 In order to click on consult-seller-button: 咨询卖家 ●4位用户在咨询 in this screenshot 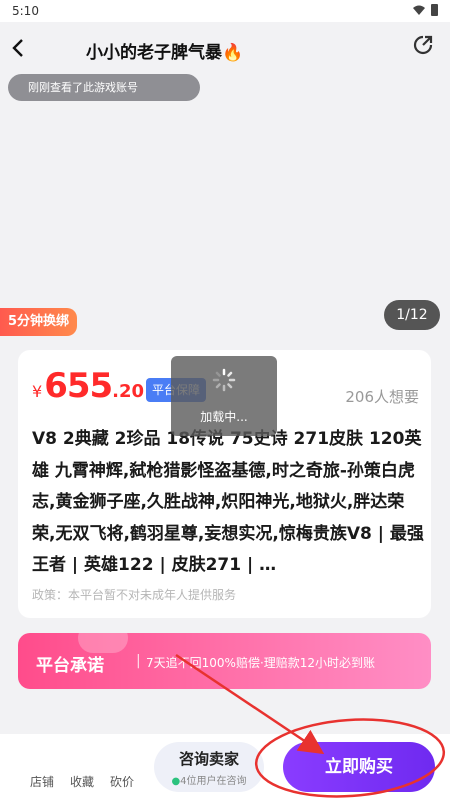, I will do `click(209, 767)`.